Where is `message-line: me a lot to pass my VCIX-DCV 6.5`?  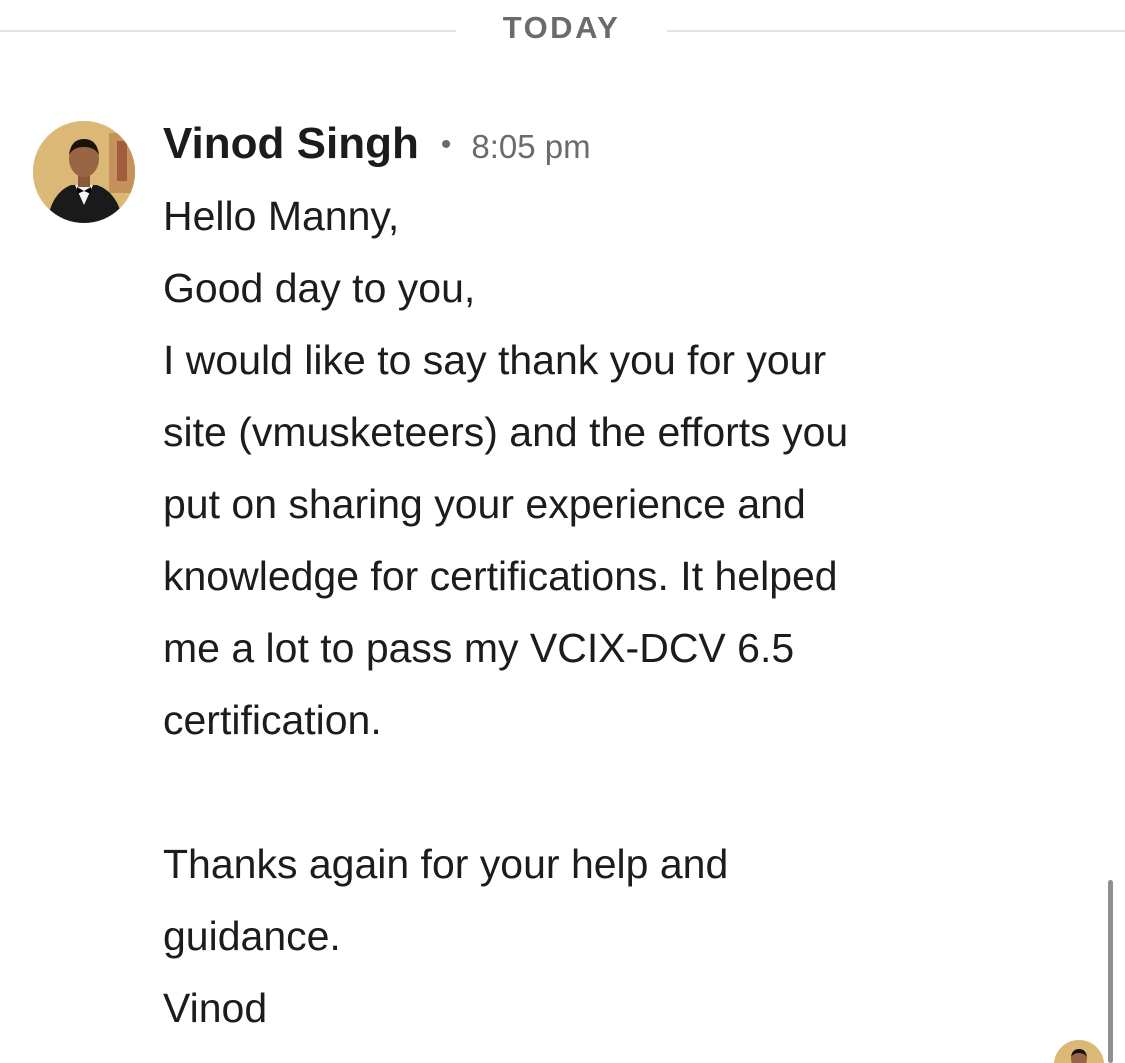
message-line: me a lot to pass my VCIX-DCV 6.5 is located at coordinates (479, 648).